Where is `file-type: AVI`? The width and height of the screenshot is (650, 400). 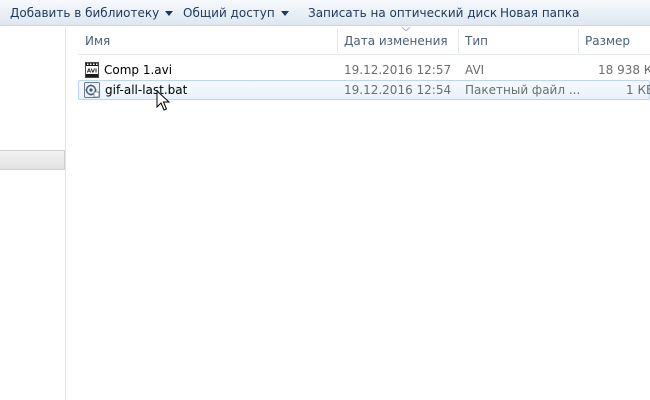
file-type: AVI is located at coordinates (475, 70).